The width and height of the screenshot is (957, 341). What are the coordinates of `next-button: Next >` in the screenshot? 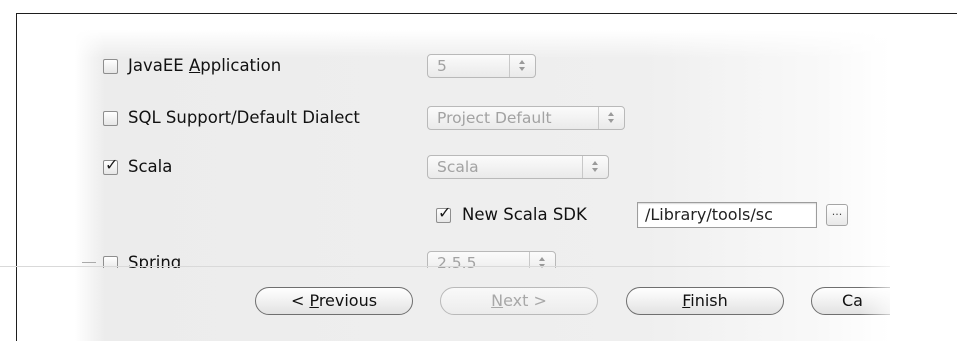 It's located at (519, 301).